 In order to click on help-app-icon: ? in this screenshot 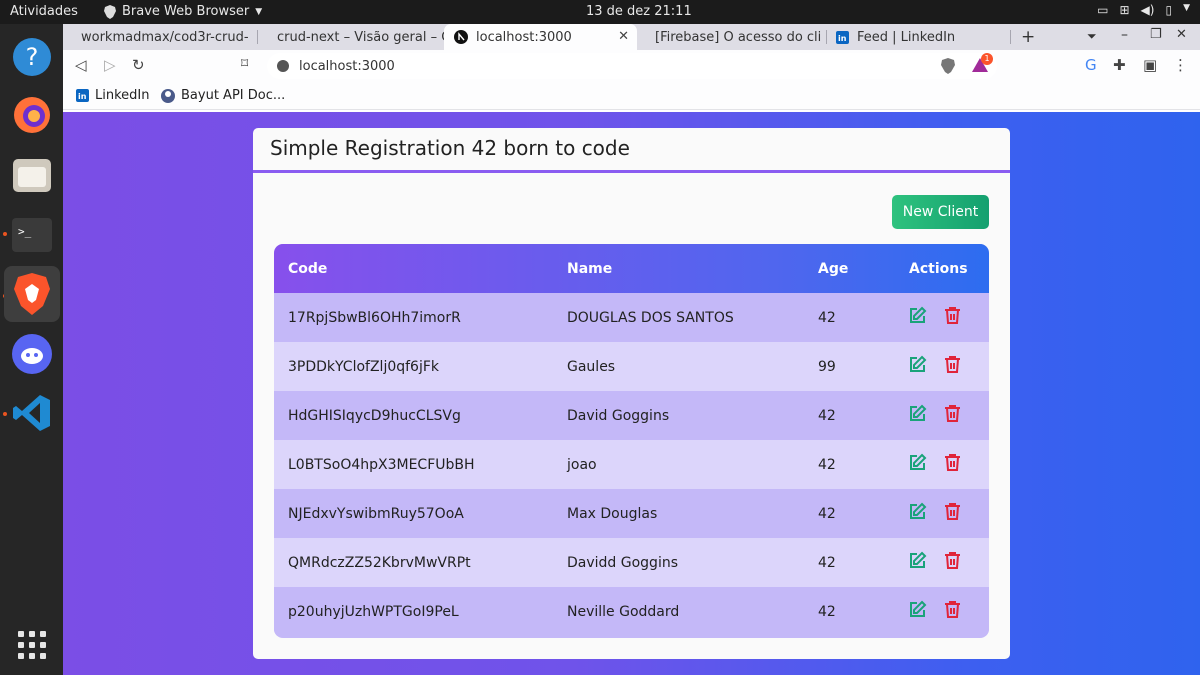, I will do `click(32, 57)`.